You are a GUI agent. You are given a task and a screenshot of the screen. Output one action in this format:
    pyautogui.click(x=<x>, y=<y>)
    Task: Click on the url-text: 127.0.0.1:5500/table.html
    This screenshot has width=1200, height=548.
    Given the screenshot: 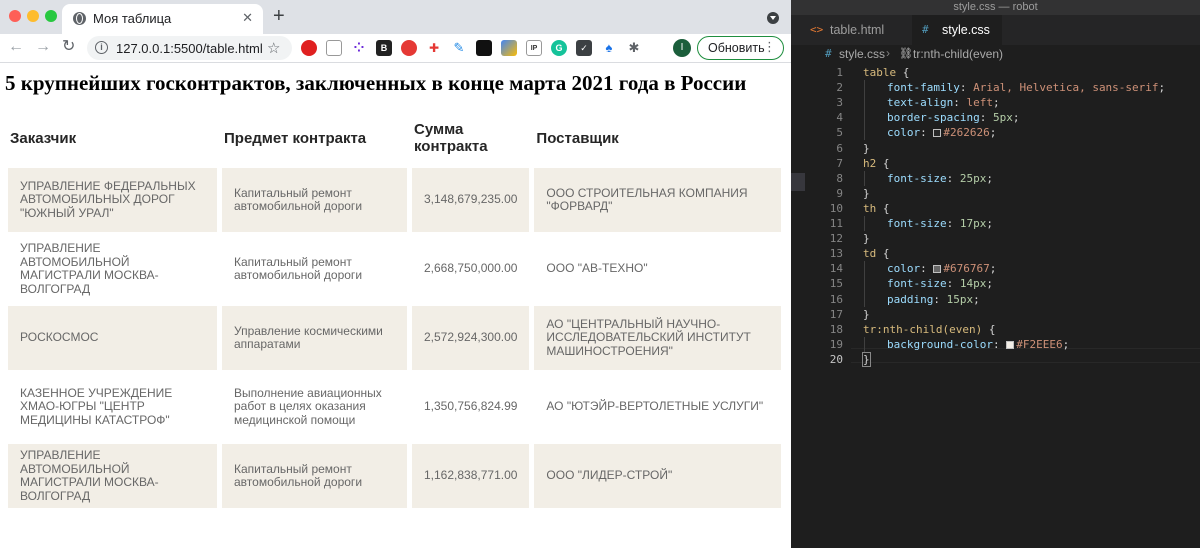 What is the action you would take?
    pyautogui.click(x=189, y=48)
    